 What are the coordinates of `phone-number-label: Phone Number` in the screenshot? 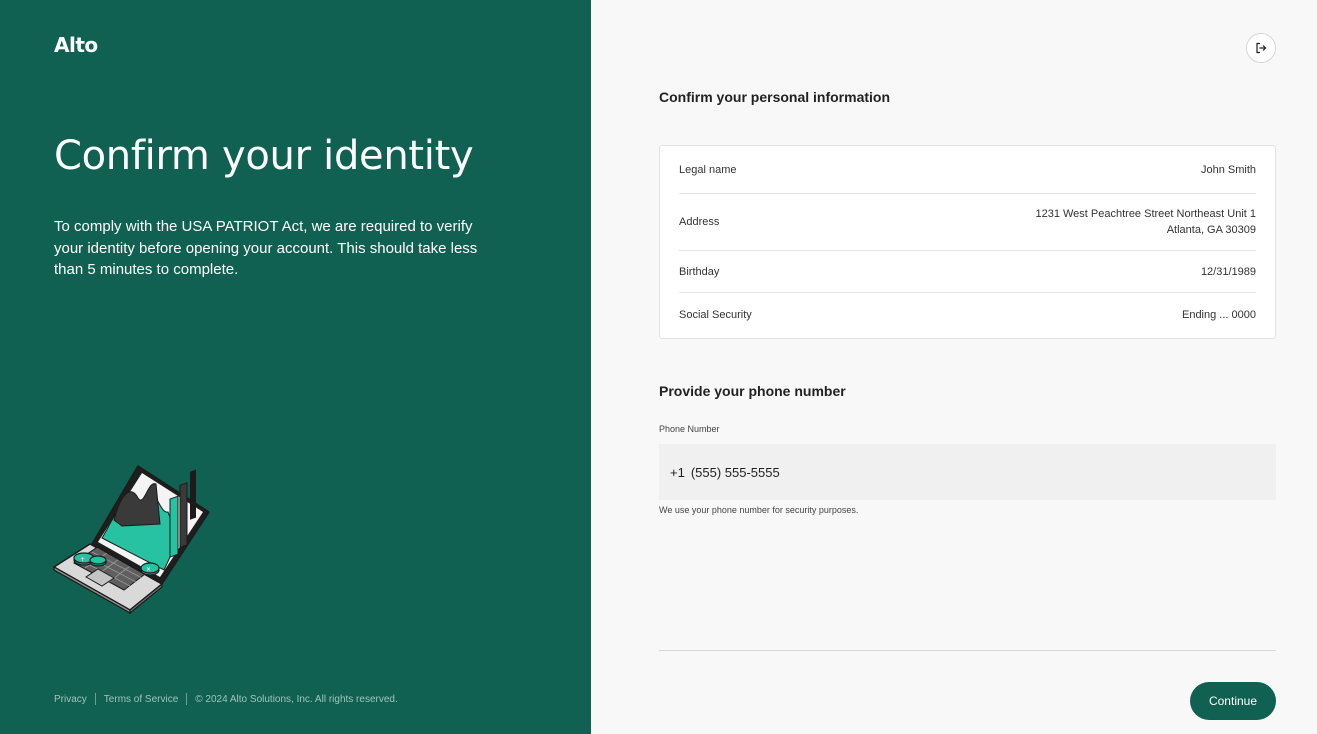 It's located at (689, 429).